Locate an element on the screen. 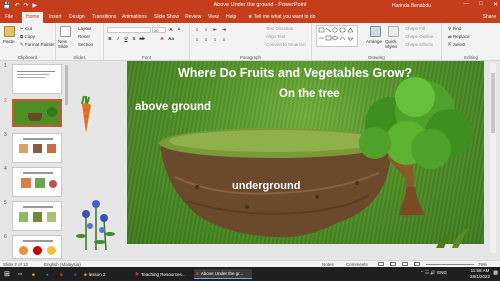 This screenshot has height=281, width=500. arrange-button: Arrange is located at coordinates (374, 41).